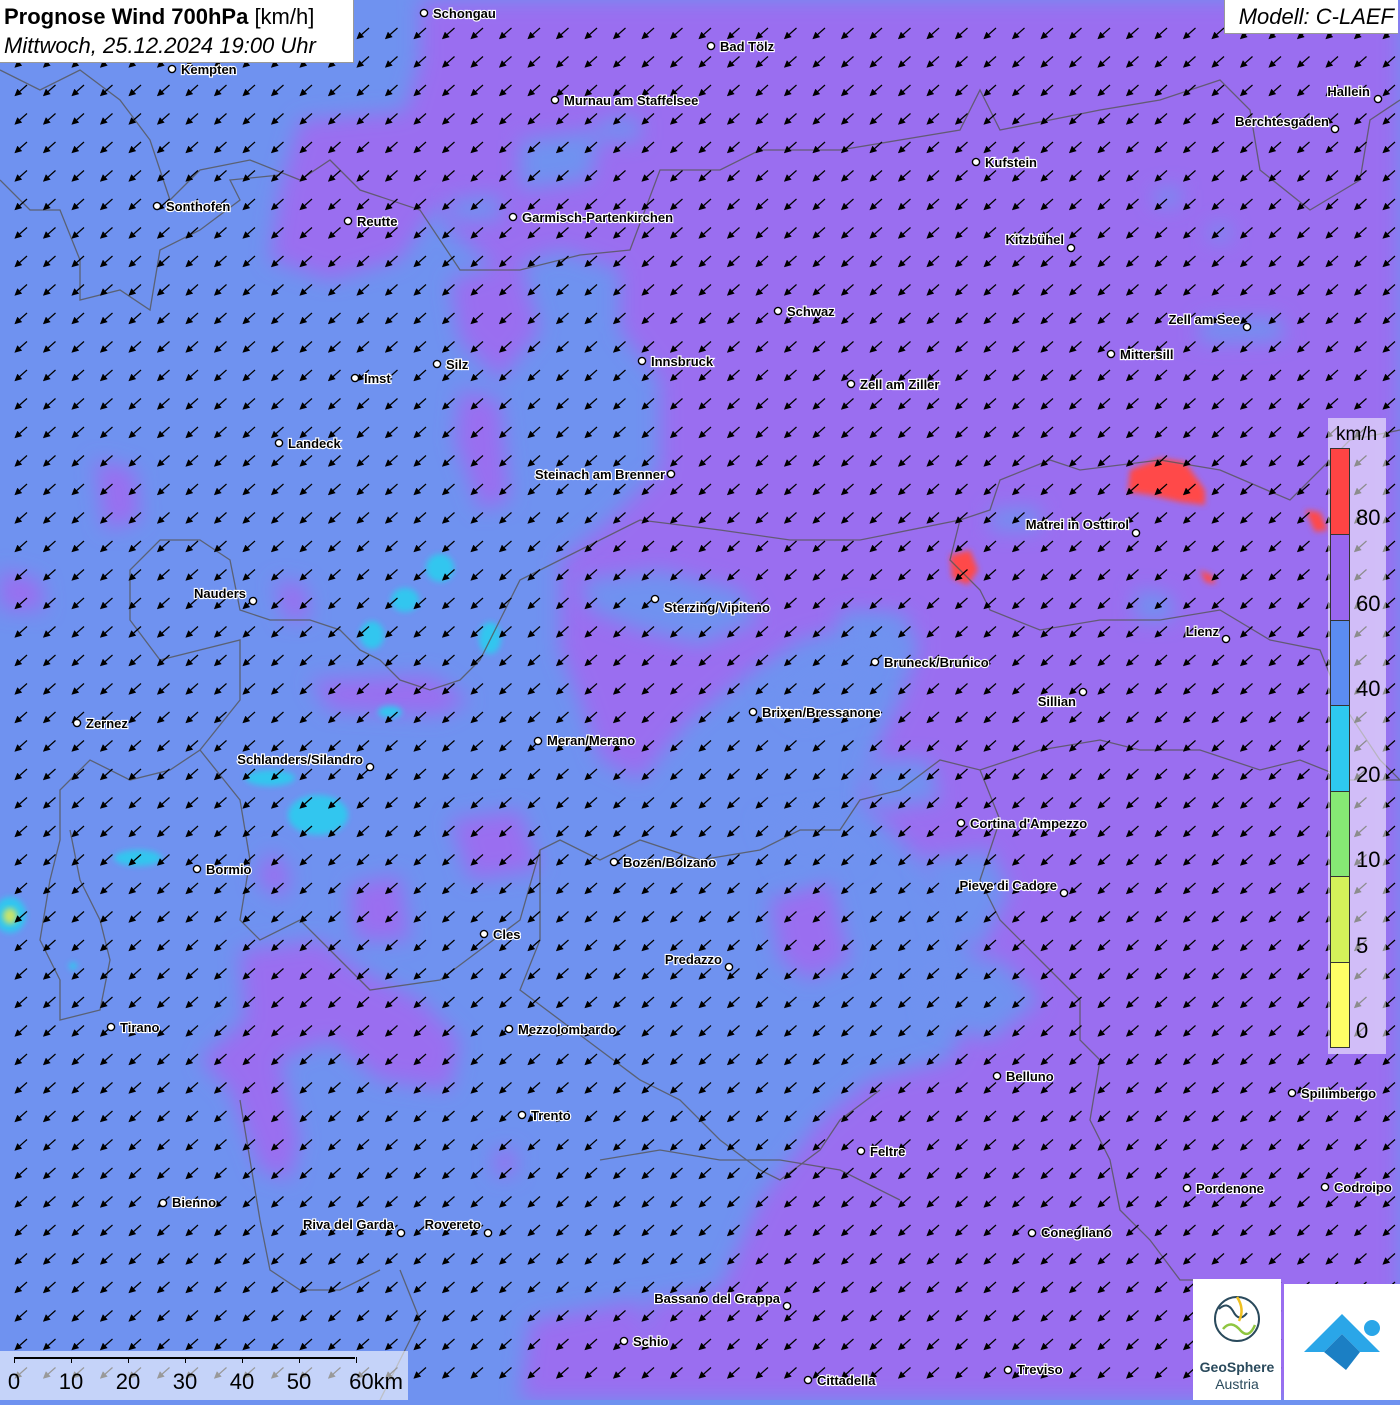  What do you see at coordinates (242, 1381) in the screenshot?
I see `scale-label: 40` at bounding box center [242, 1381].